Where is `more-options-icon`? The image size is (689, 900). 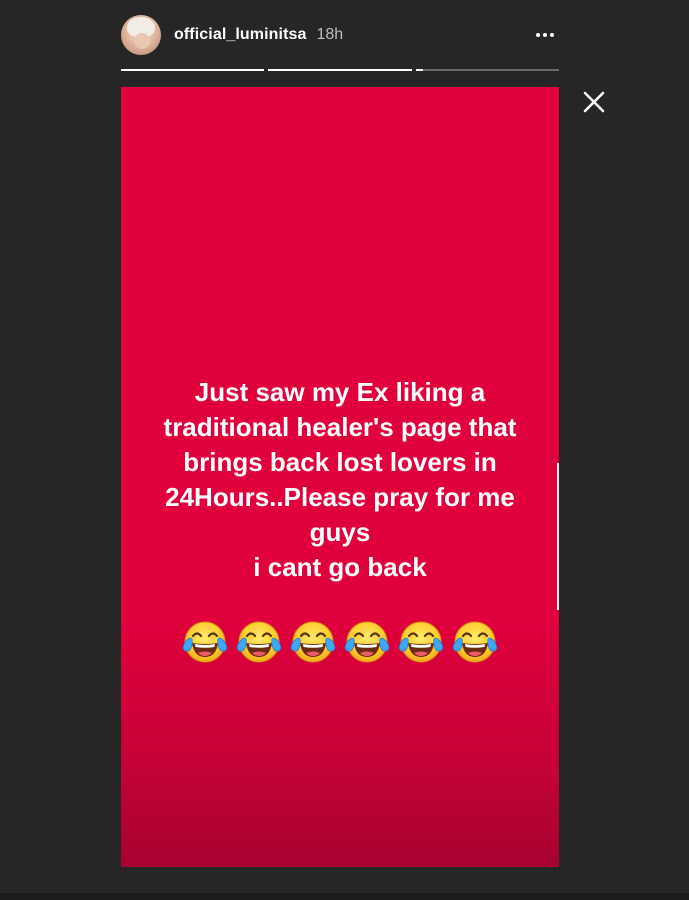
more-options-icon is located at coordinates (545, 35).